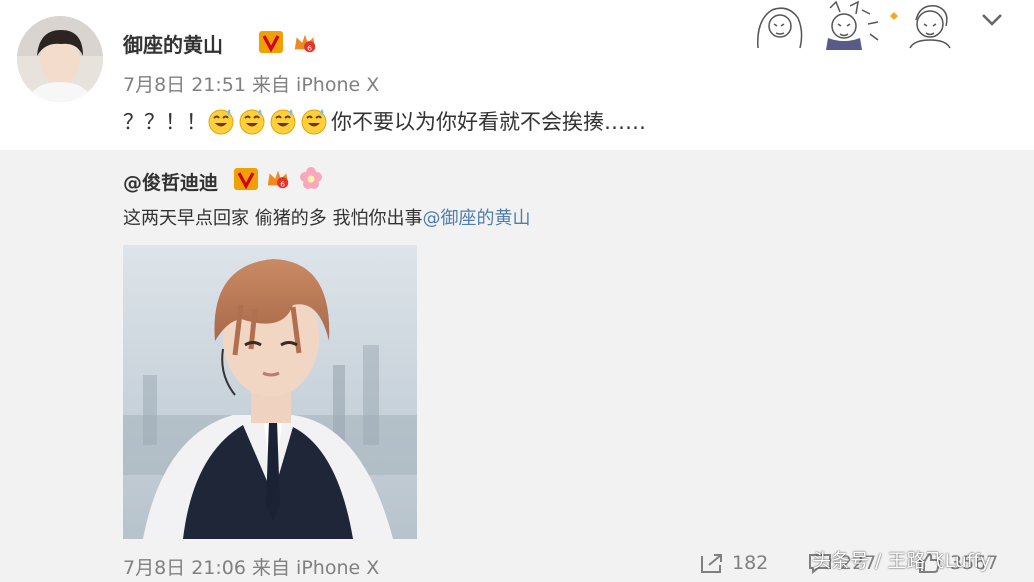 The height and width of the screenshot is (582, 1034). I want to click on retweet-text: 这两天早点回家 偷猪的多 我怕你出事@御座的黄山, so click(326, 217).